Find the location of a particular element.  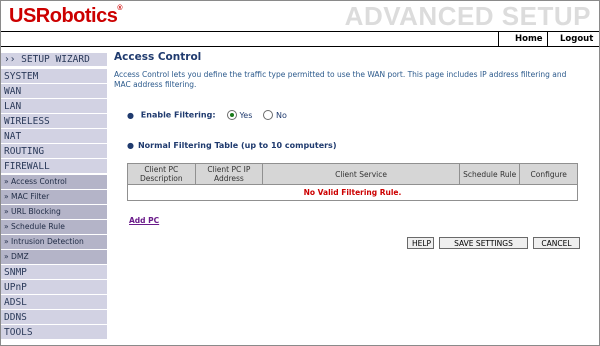

enable-filtering-label: Enable Filtering: is located at coordinates (178, 115).